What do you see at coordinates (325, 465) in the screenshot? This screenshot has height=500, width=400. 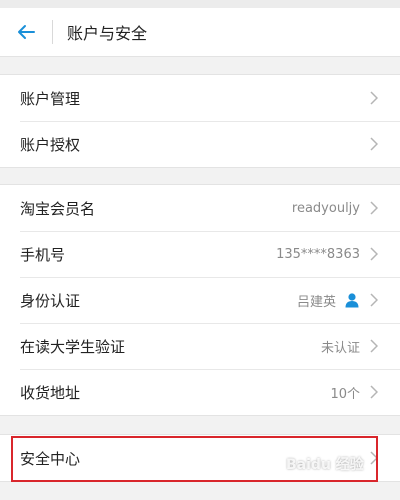 I see `watermark: Baidu 经验` at bounding box center [325, 465].